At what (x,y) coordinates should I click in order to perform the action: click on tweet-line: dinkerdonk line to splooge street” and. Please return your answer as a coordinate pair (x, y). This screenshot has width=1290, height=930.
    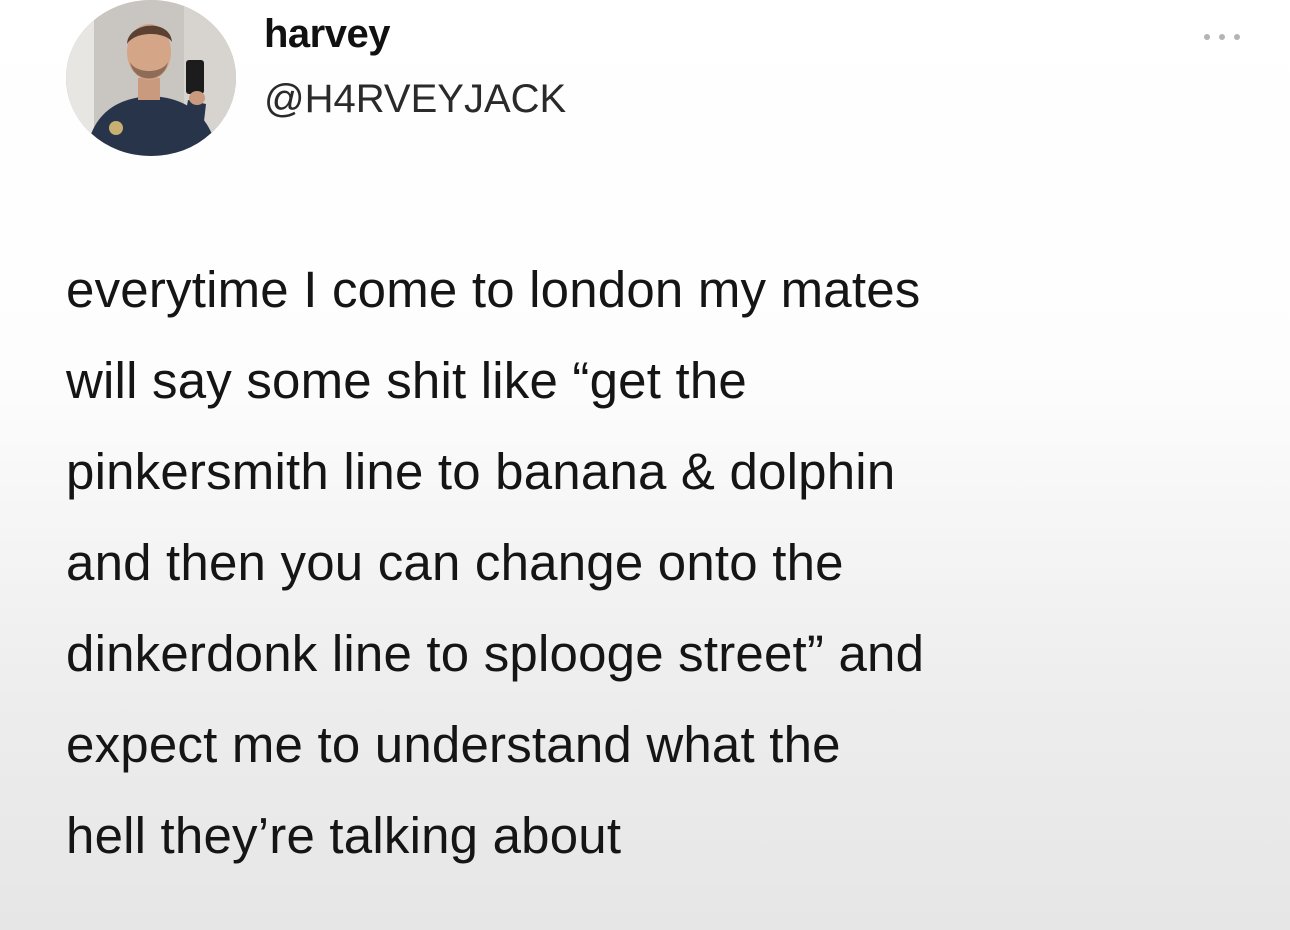
    Looking at the image, I should click on (495, 653).